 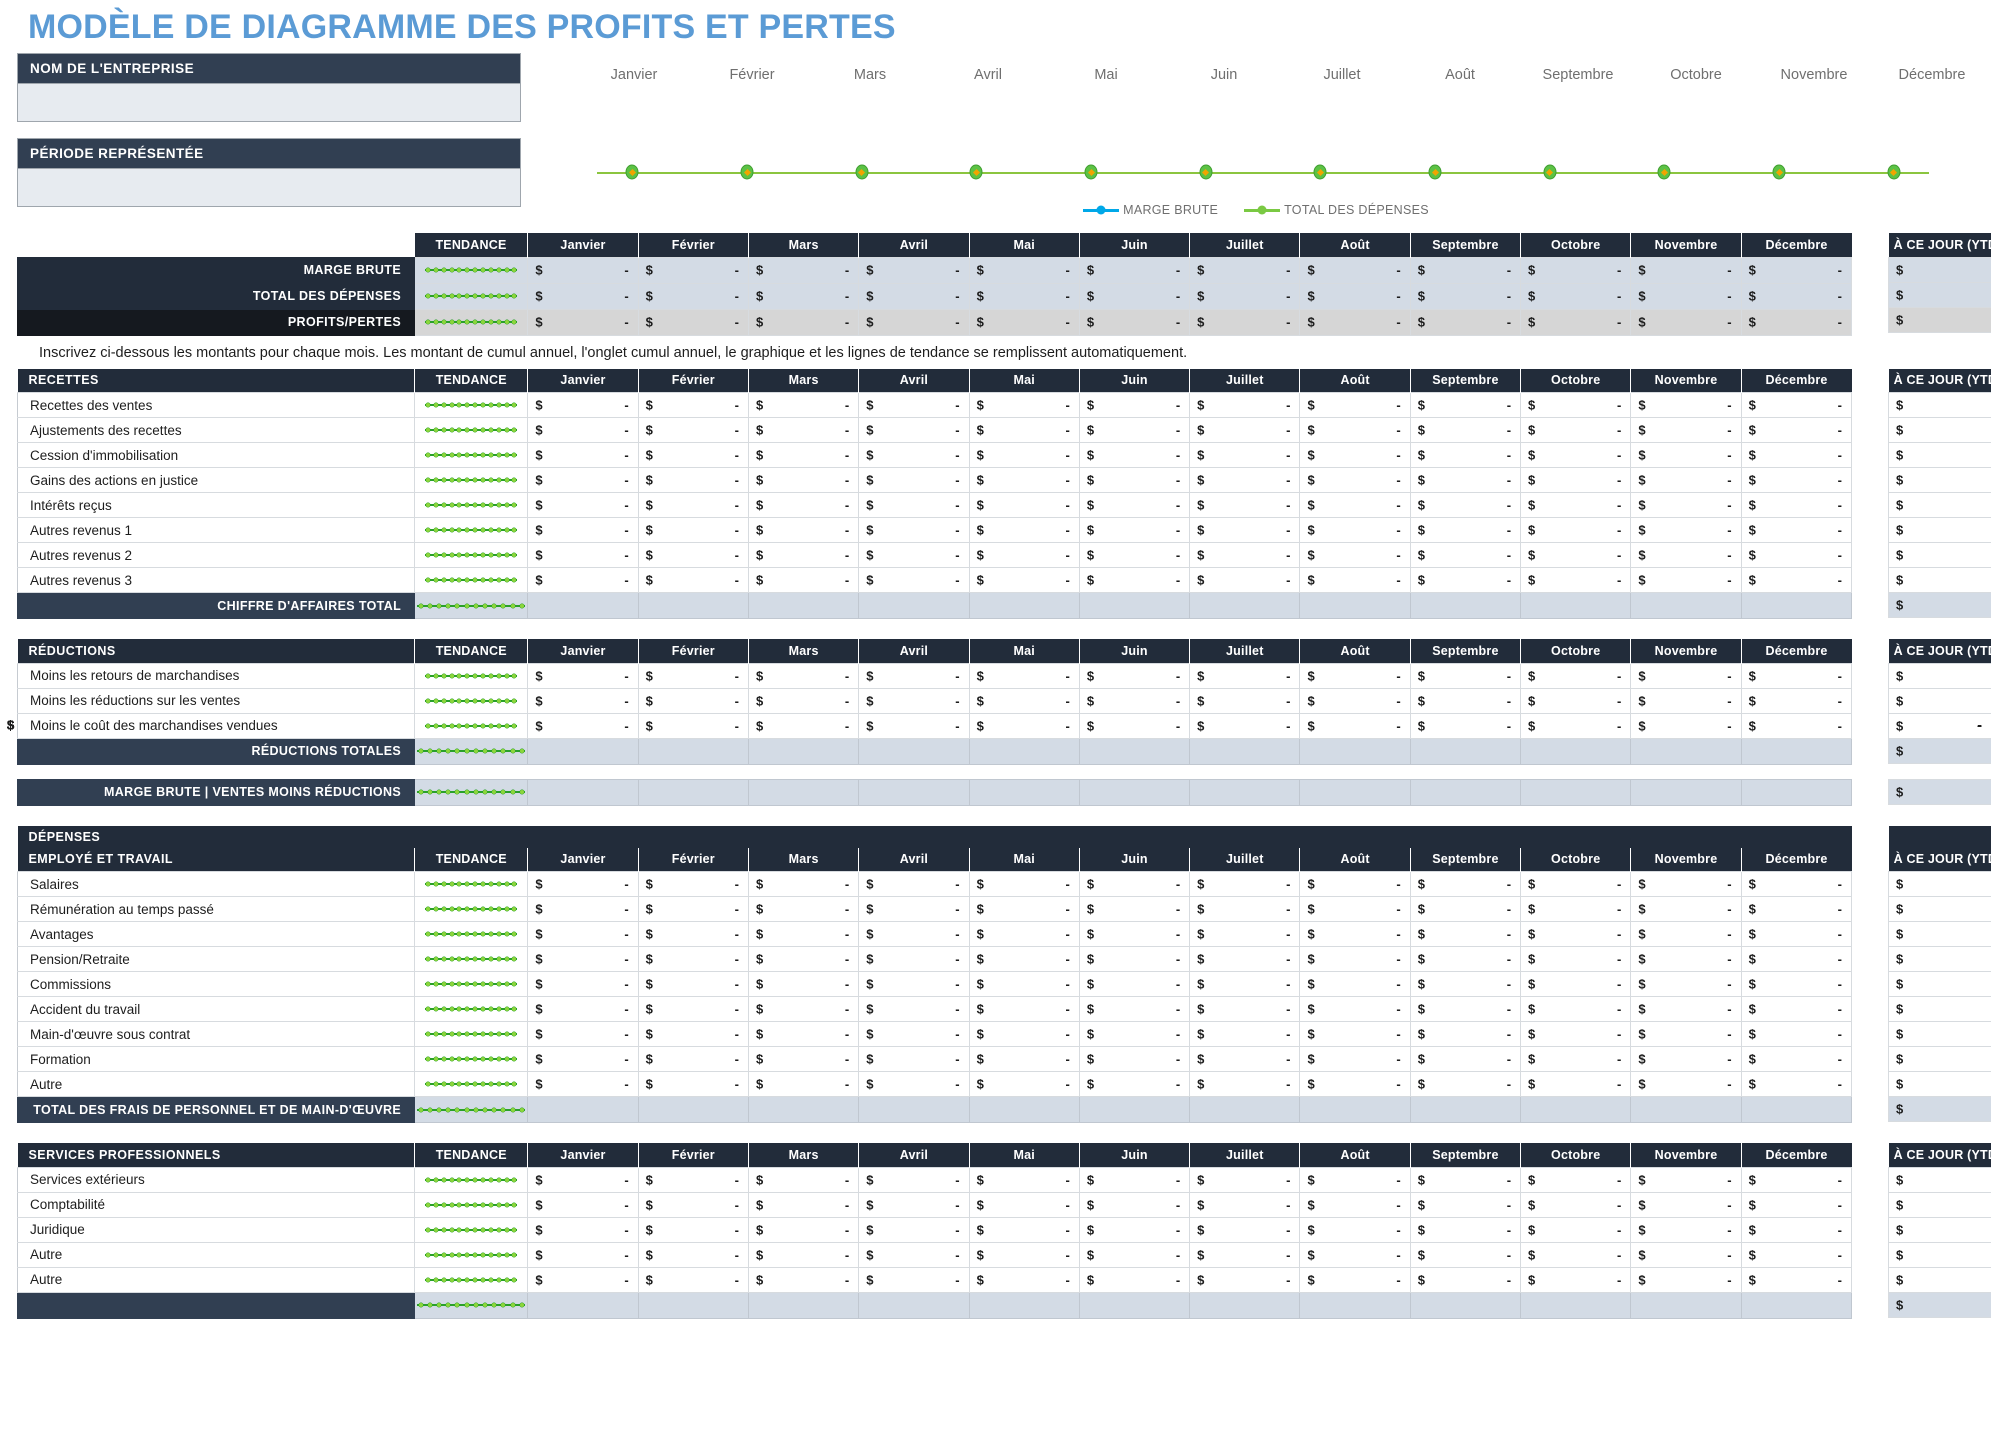 I want to click on services-3-cell-Novembre: $ -, so click(x=1686, y=1254).